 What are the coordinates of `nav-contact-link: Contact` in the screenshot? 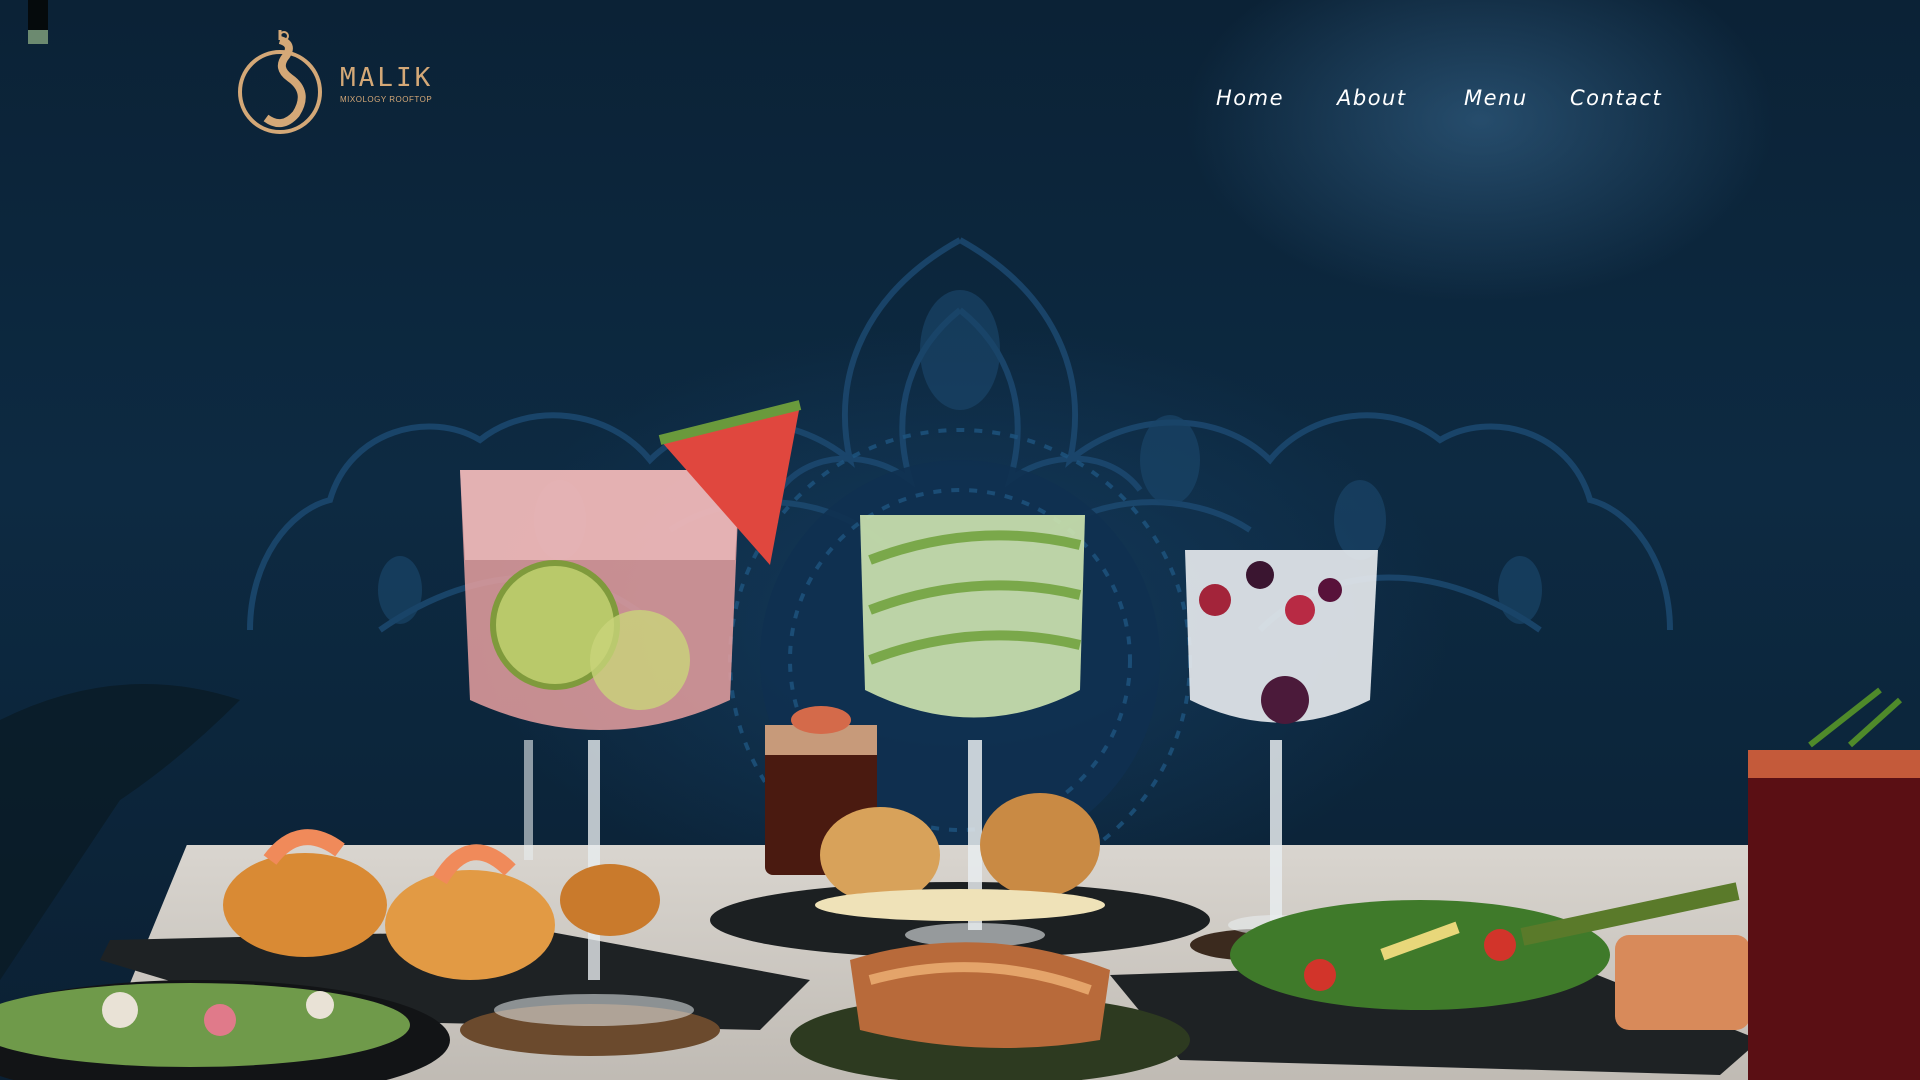 It's located at (1616, 98).